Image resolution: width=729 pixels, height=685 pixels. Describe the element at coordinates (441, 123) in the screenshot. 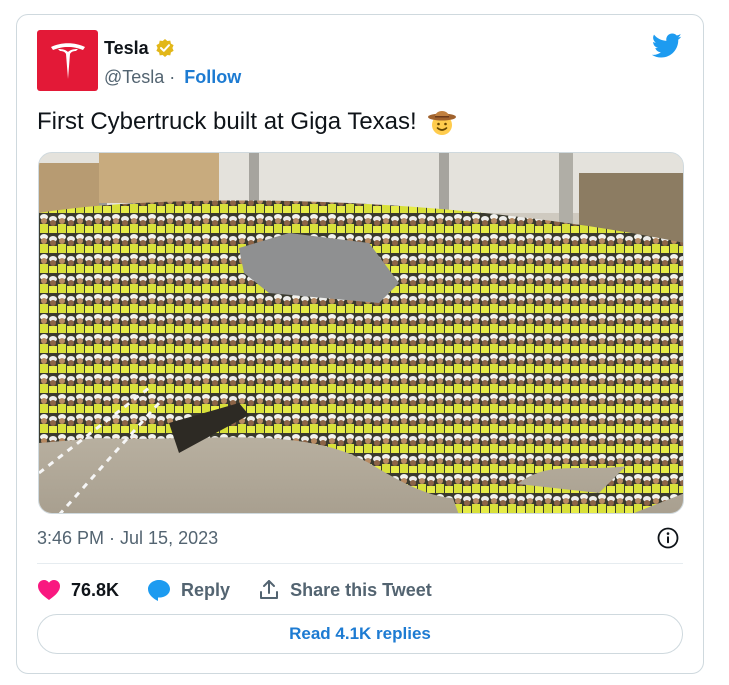

I see `cowboy-hat-face-icon` at that location.